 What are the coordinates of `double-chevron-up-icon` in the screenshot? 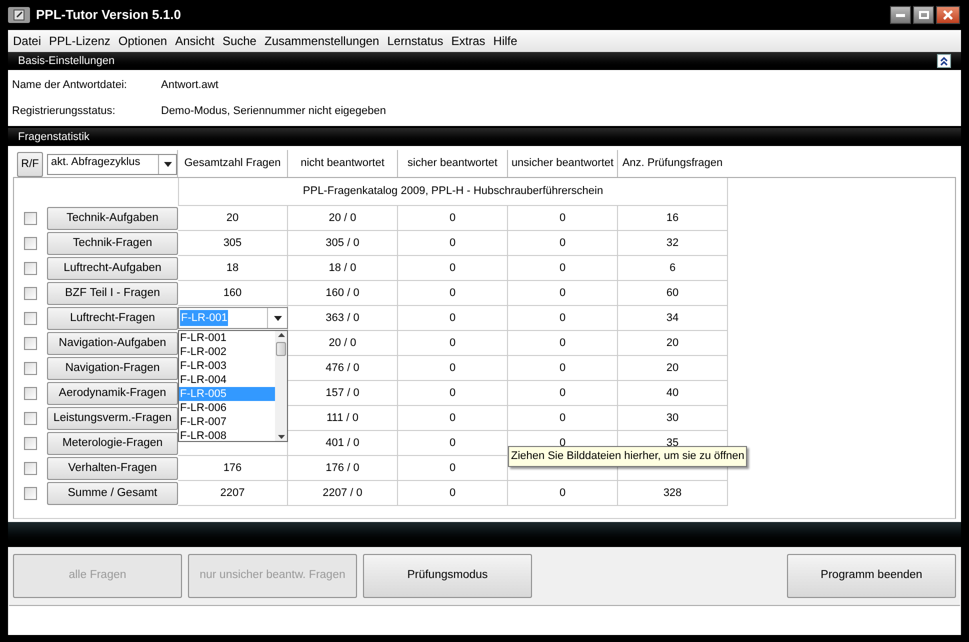 It's located at (944, 61).